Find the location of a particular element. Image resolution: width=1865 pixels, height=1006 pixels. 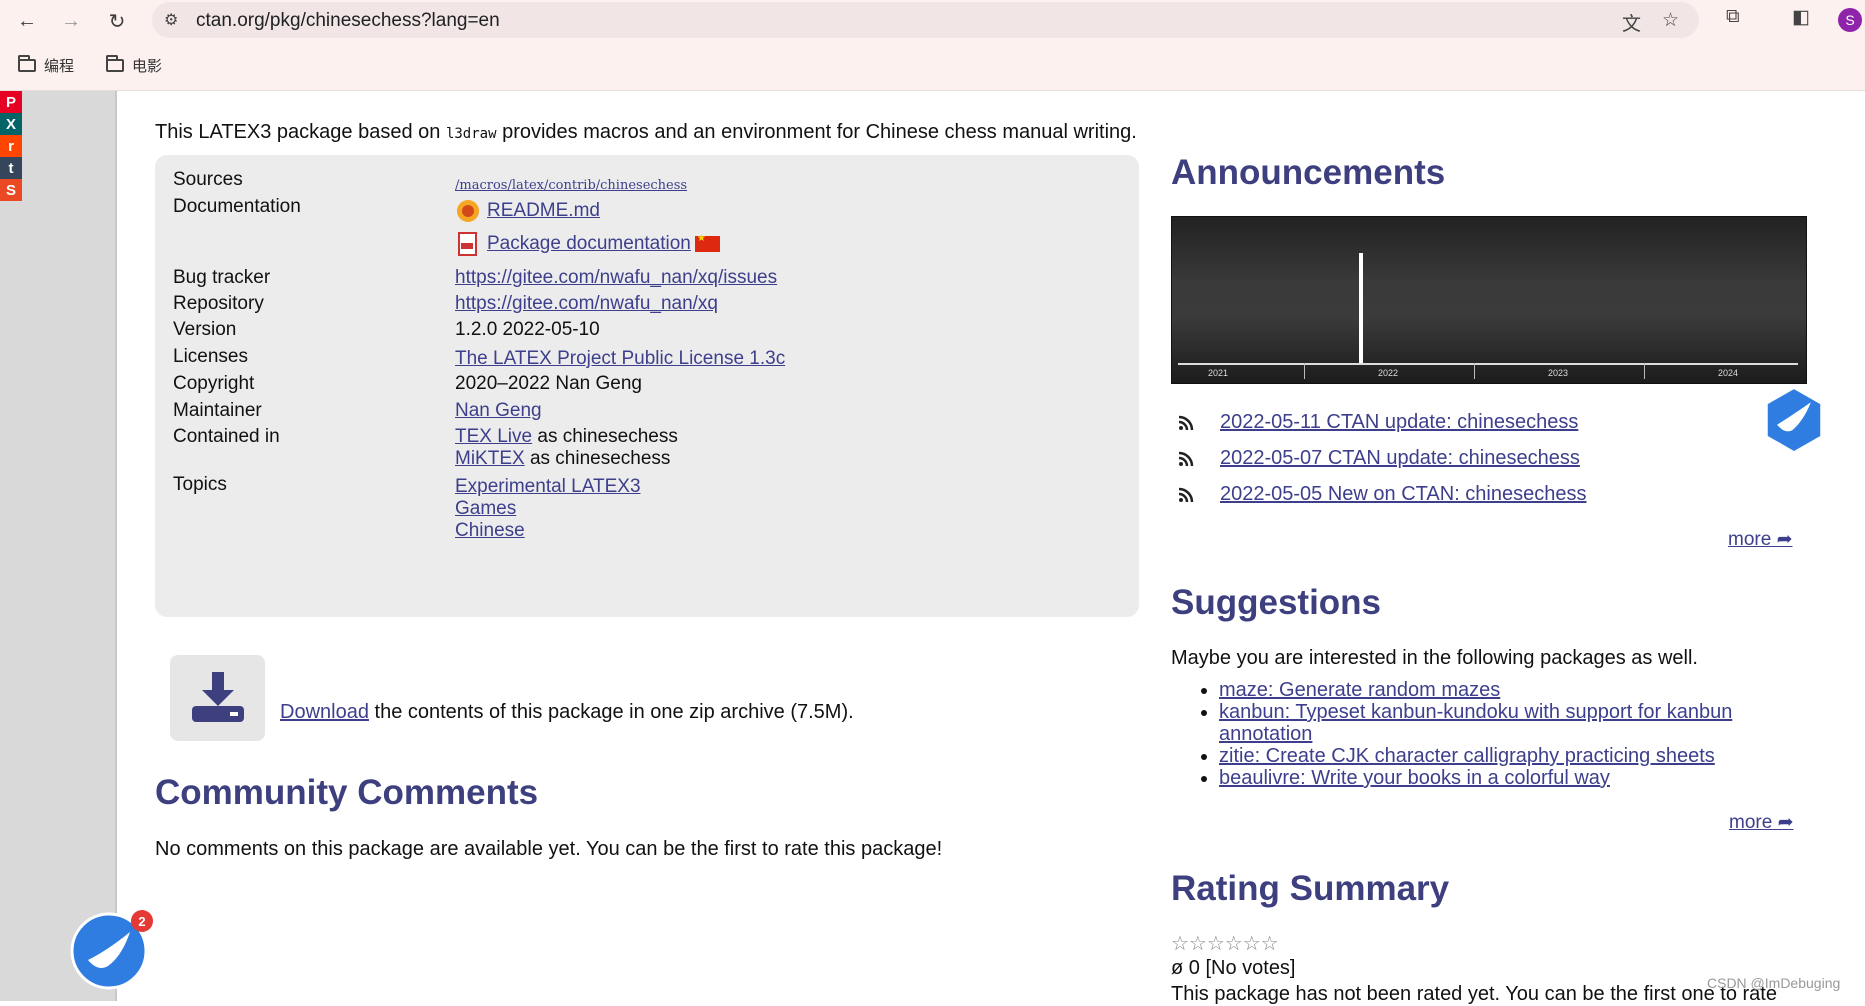

profile-avatar: S is located at coordinates (1850, 20).